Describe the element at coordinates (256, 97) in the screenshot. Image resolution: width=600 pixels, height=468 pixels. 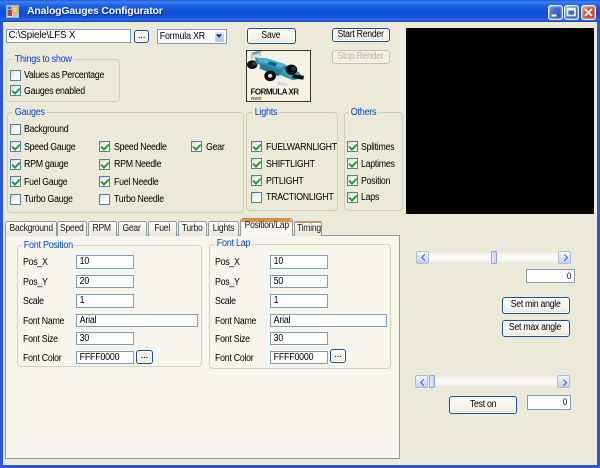
I see `svg-text: RWD` at that location.